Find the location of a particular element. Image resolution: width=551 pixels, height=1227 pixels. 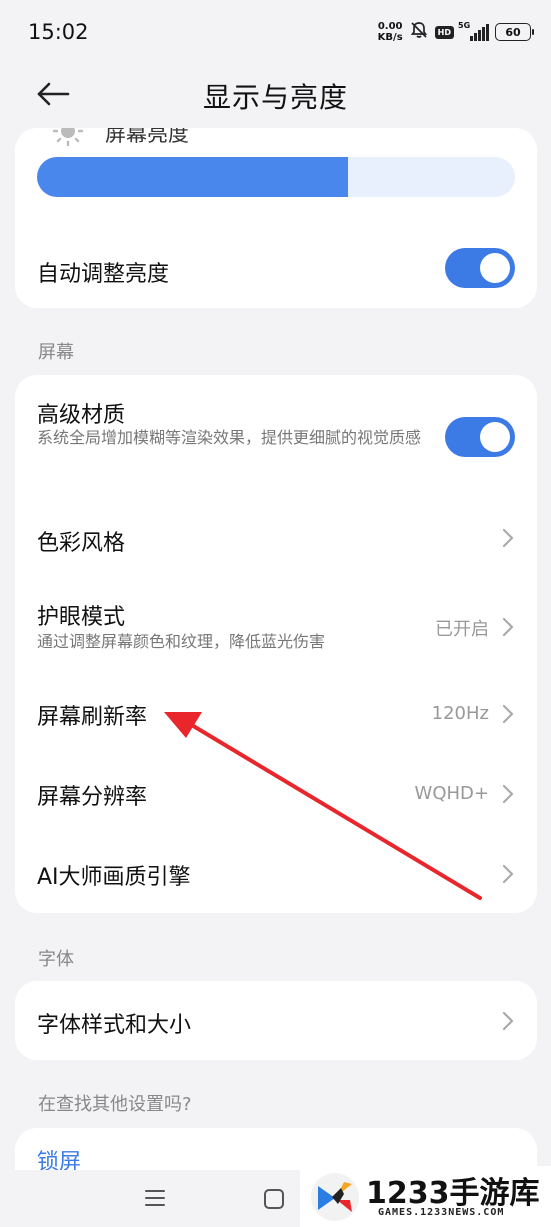

header: 显示与亮度 is located at coordinates (275, 95).